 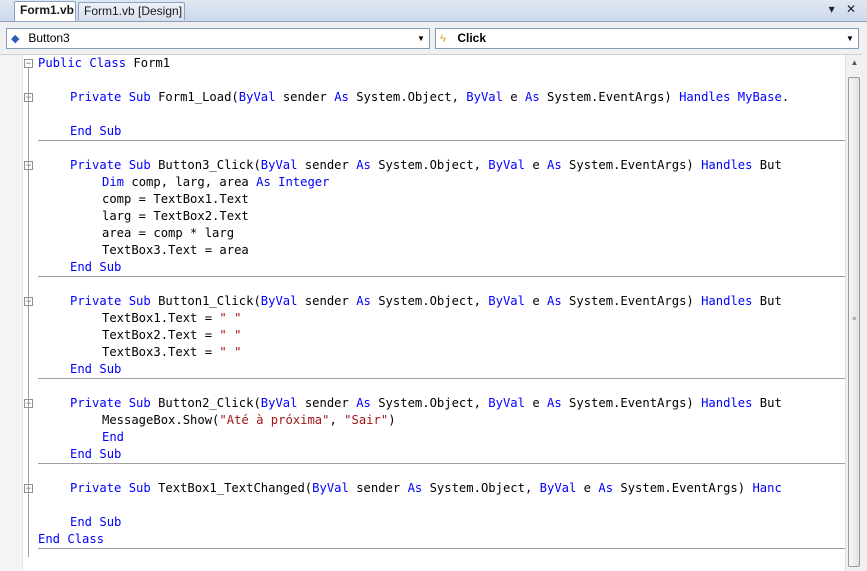 I want to click on code-line: TextBox3.Text = area, so click(x=175, y=250).